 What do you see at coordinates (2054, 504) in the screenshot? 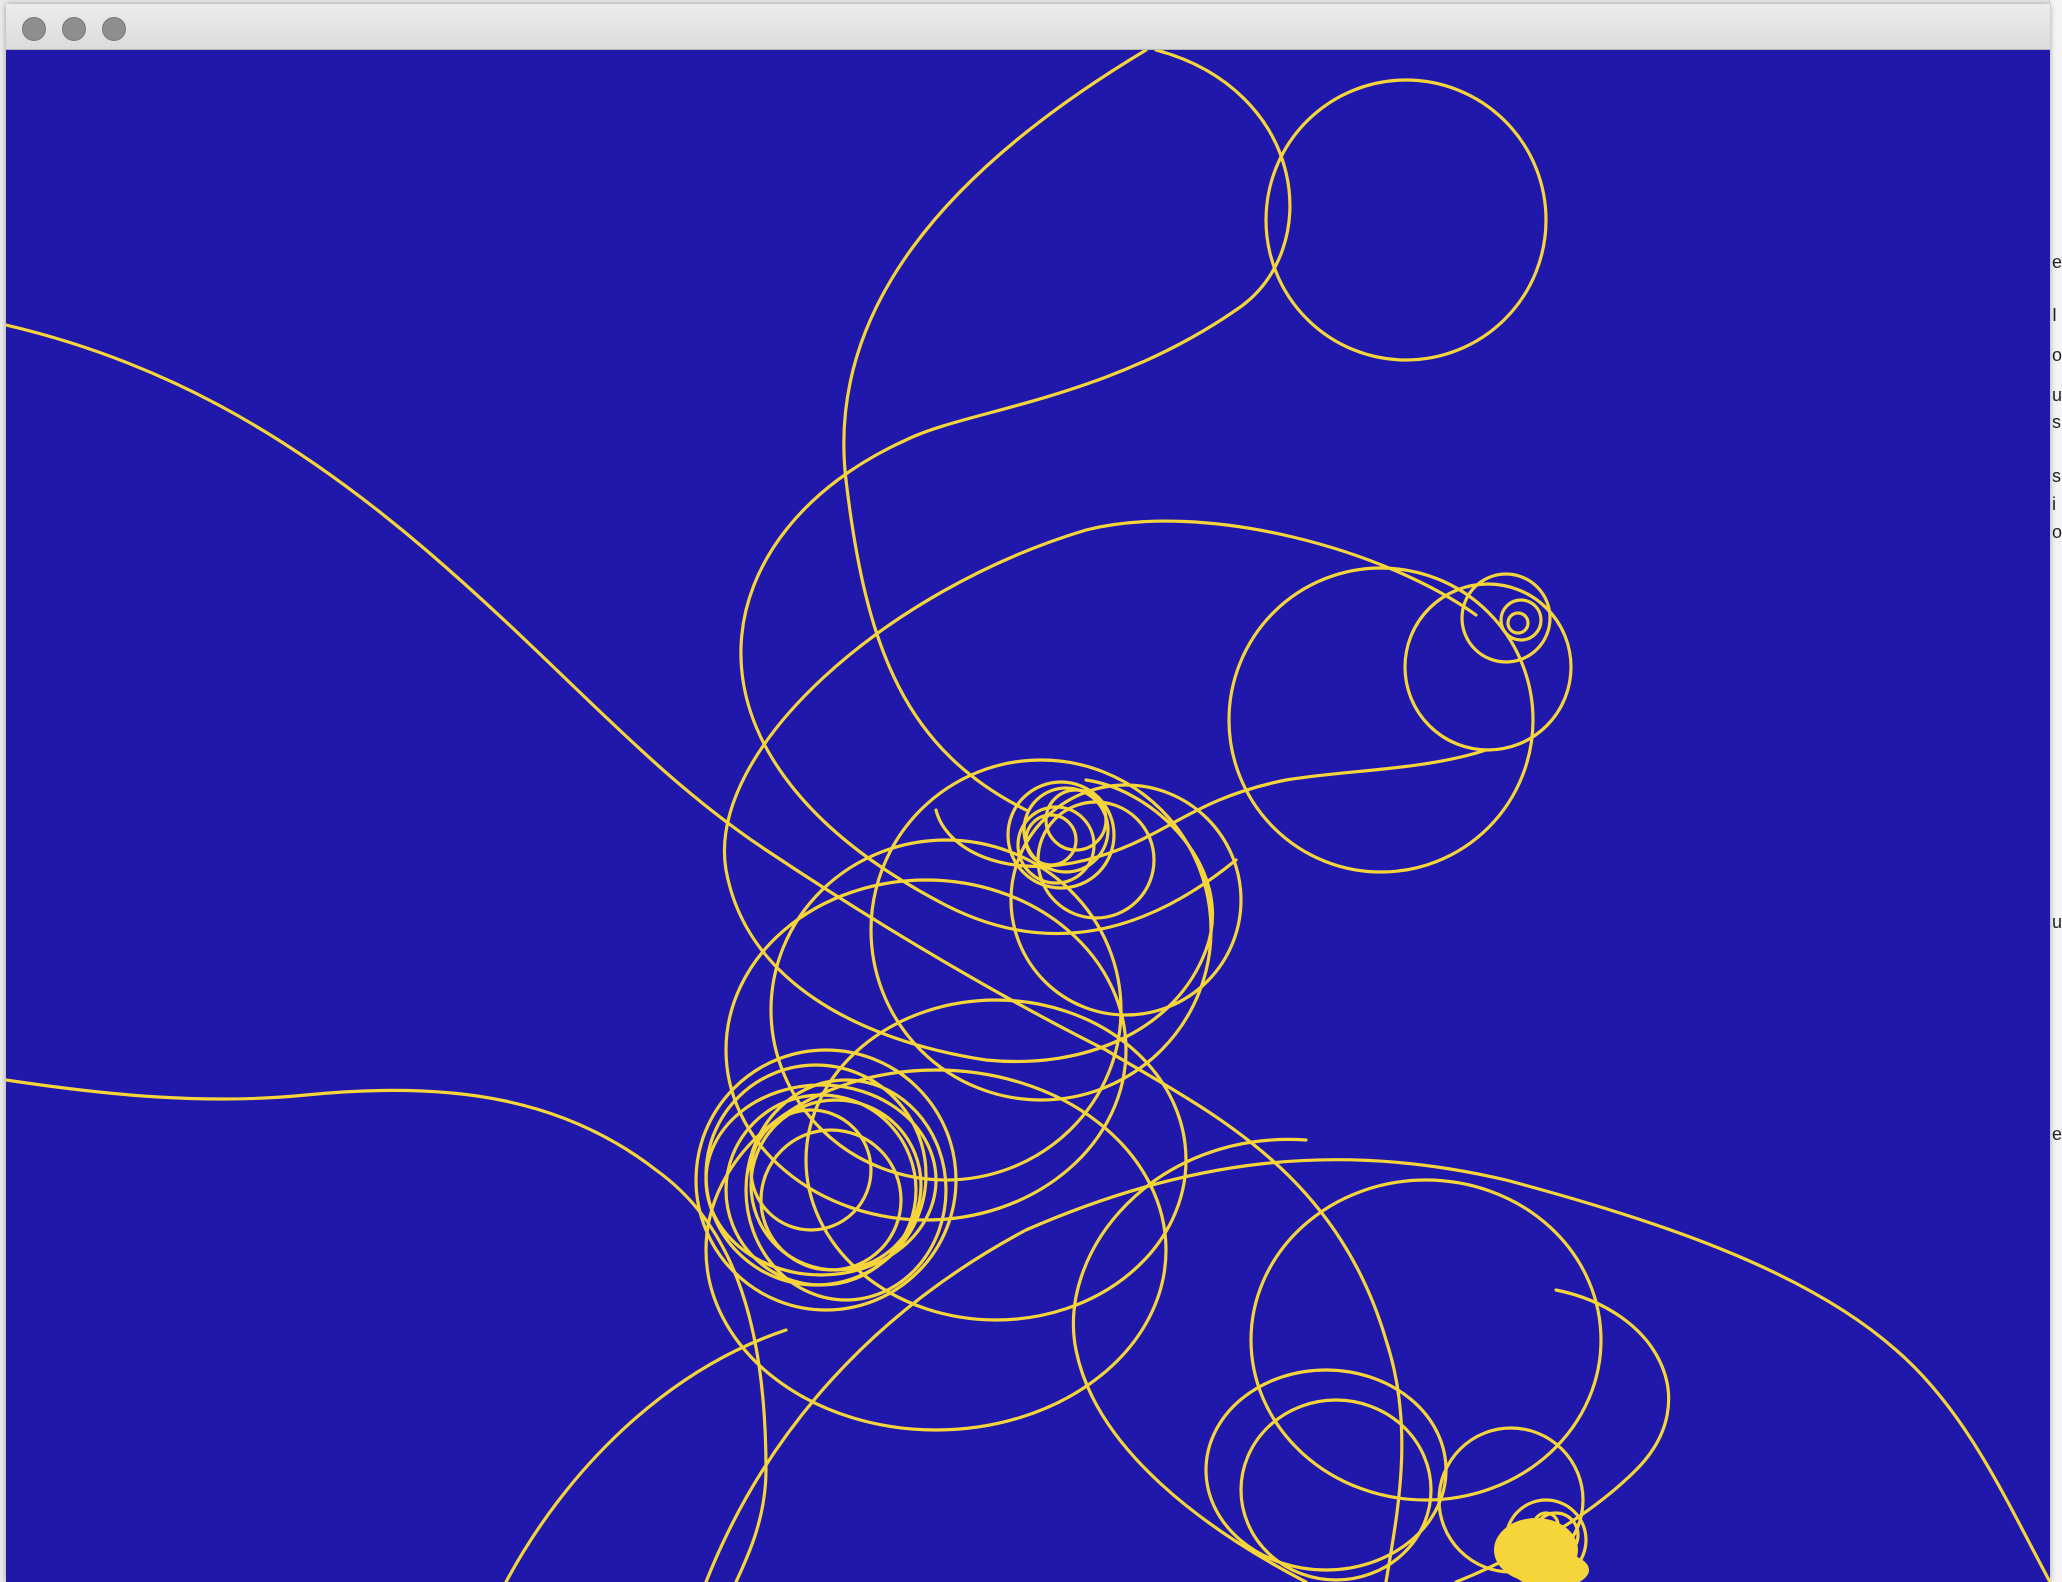
I see `background-text-fragment: i` at bounding box center [2054, 504].